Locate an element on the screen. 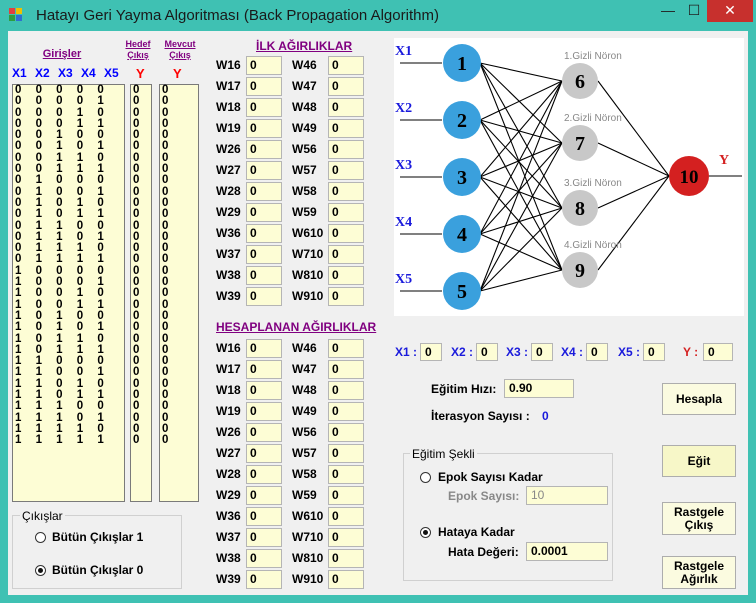  input-row: 1 0 0 1 0 is located at coordinates (68, 293).